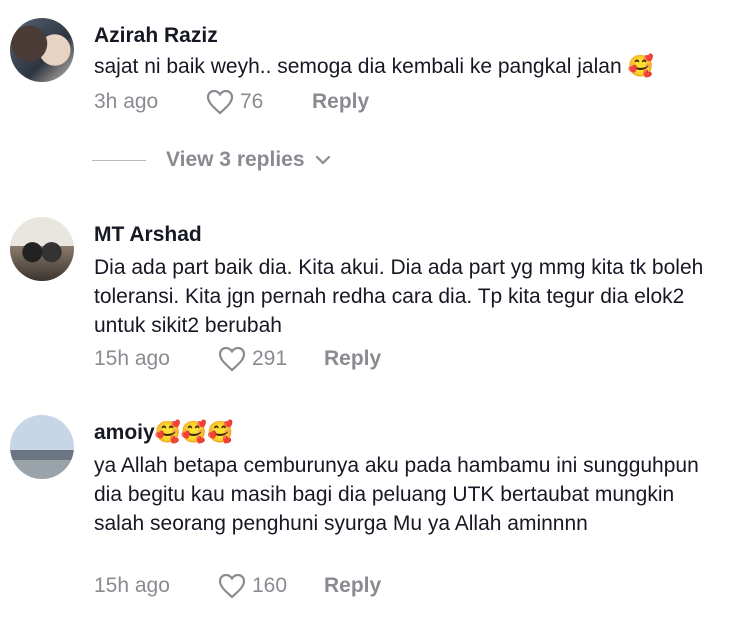  Describe the element at coordinates (148, 235) in the screenshot. I see `comment-username: MT Arshad` at that location.